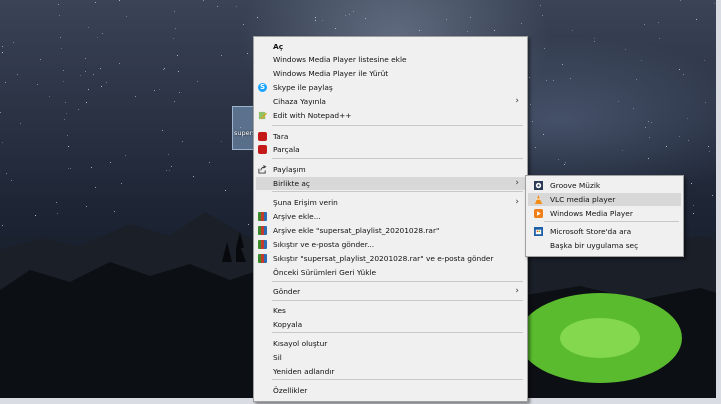 This screenshot has height=404, width=721. I want to click on menu-item-label: Aç, so click(278, 46).